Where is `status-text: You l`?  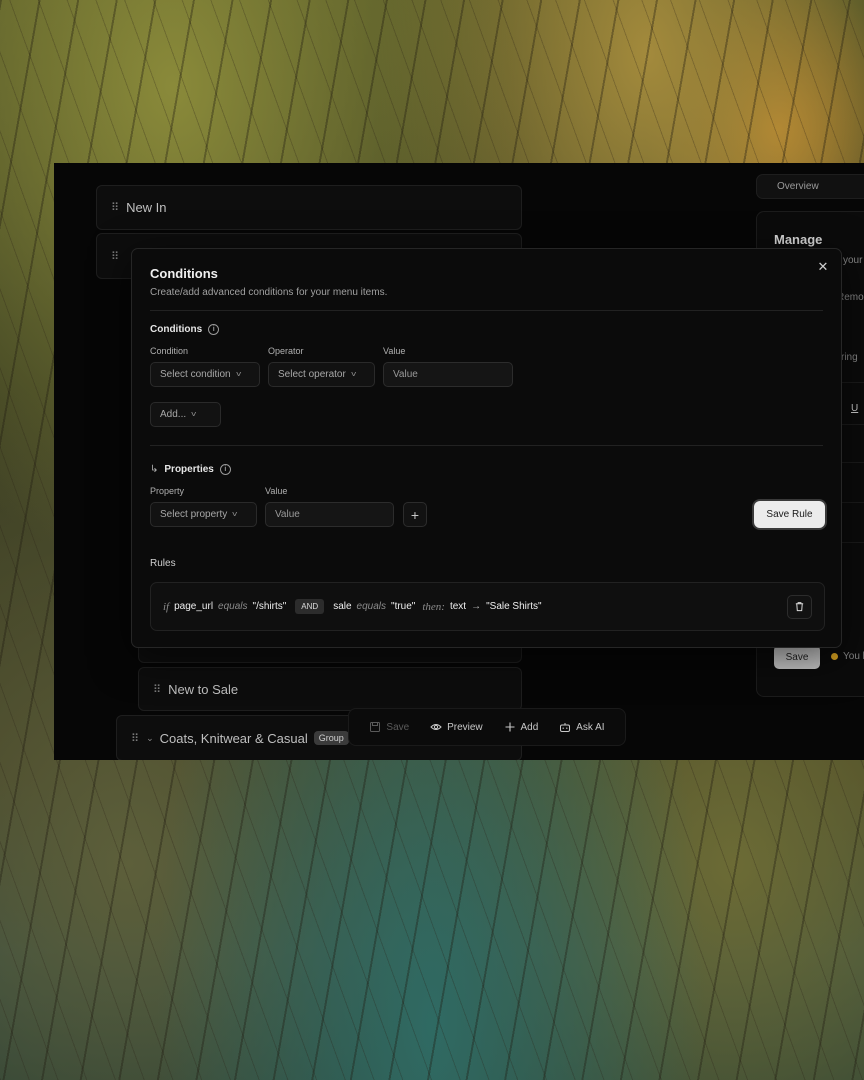 status-text: You l is located at coordinates (853, 656).